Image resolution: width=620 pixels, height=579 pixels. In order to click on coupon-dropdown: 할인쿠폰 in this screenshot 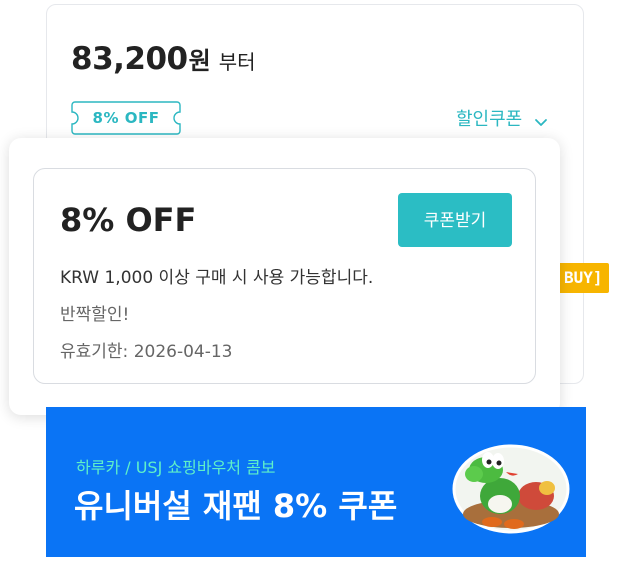, I will do `click(502, 118)`.